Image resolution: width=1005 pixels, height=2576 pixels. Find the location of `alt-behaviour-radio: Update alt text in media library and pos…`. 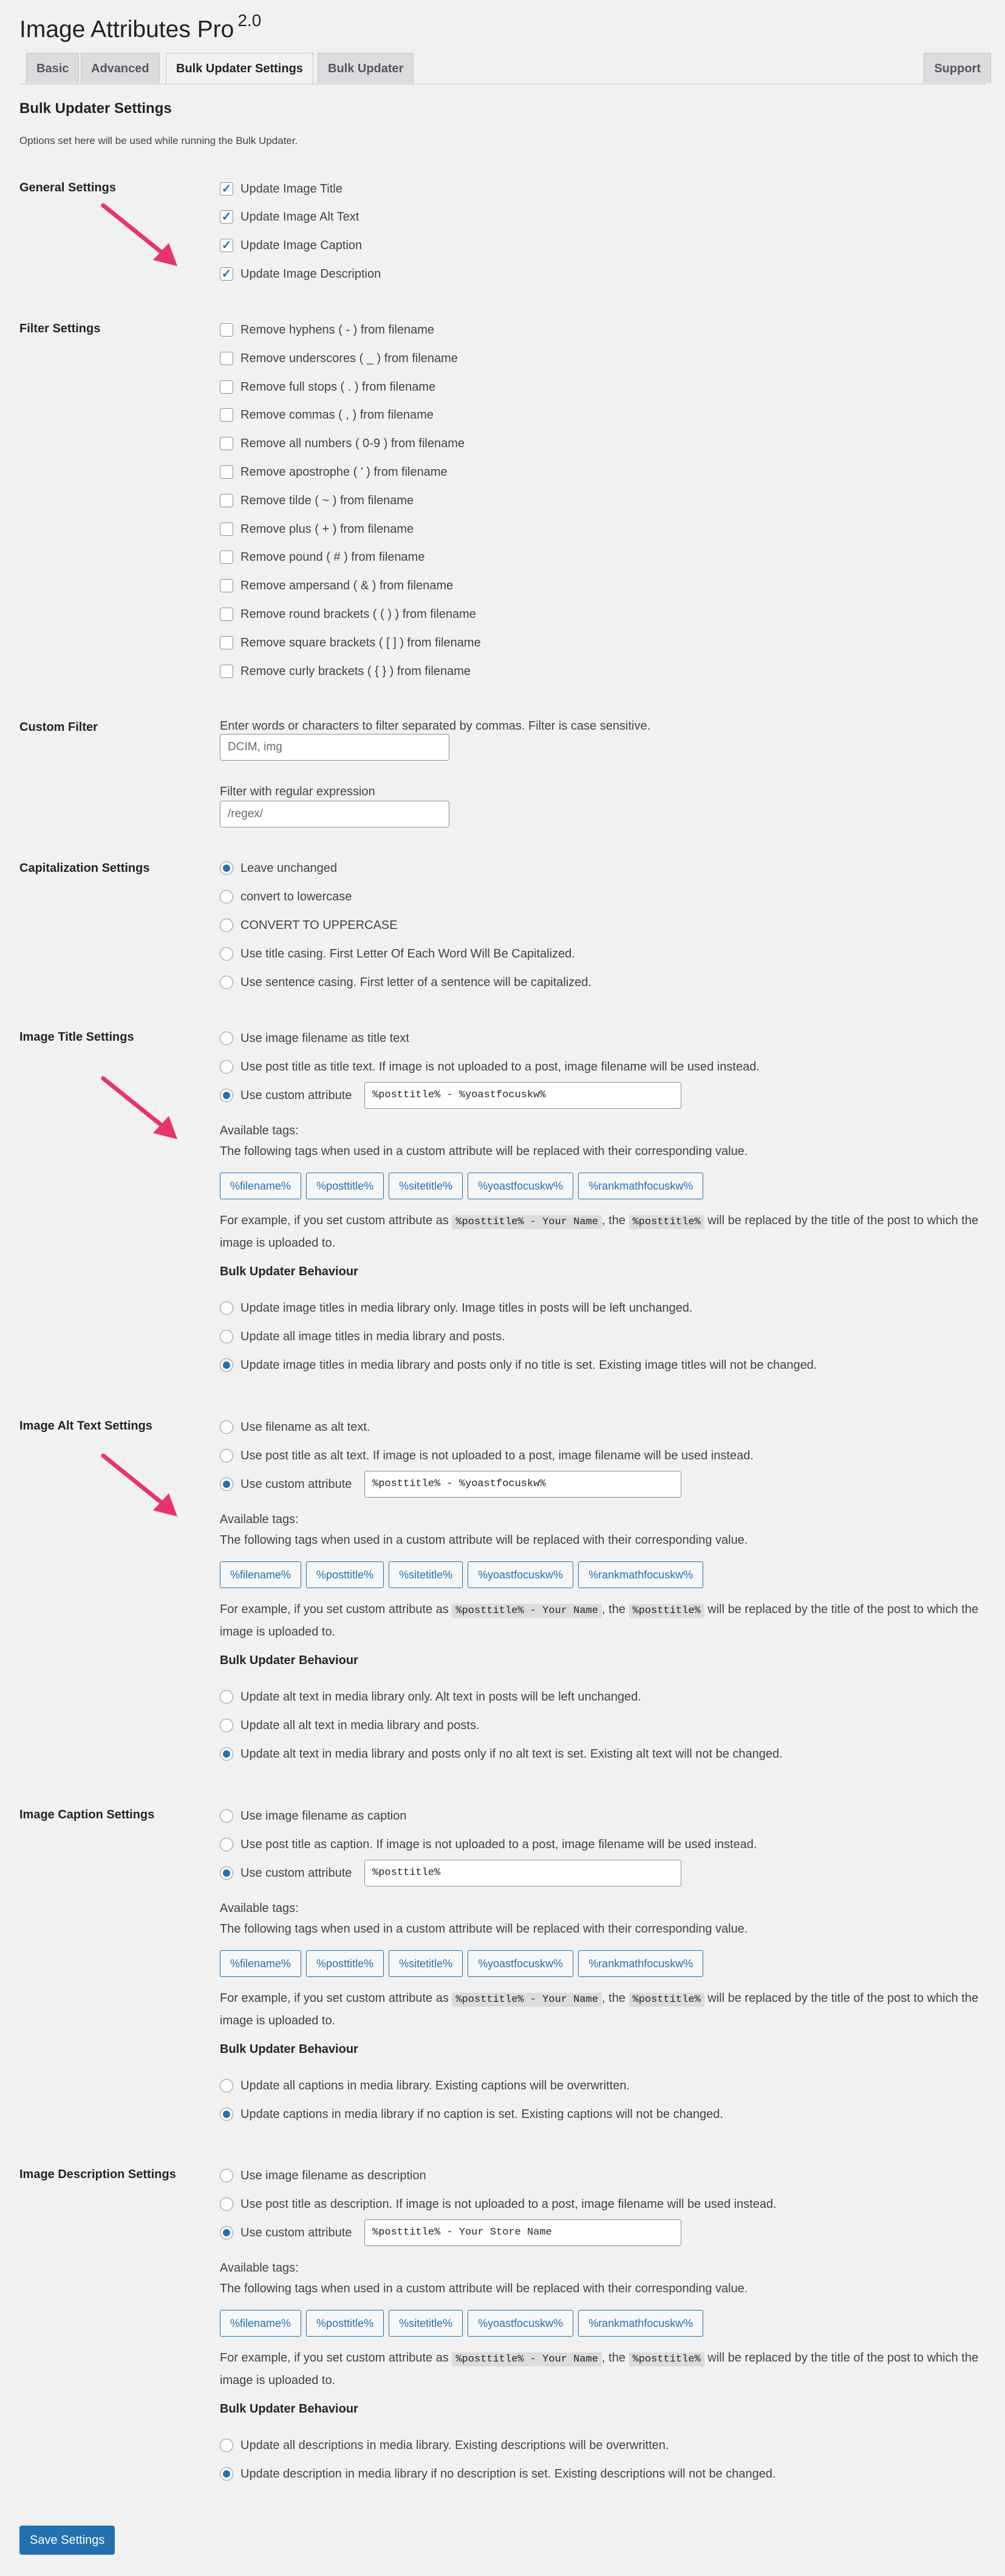

alt-behaviour-radio: Update alt text in media library and pos… is located at coordinates (501, 1754).